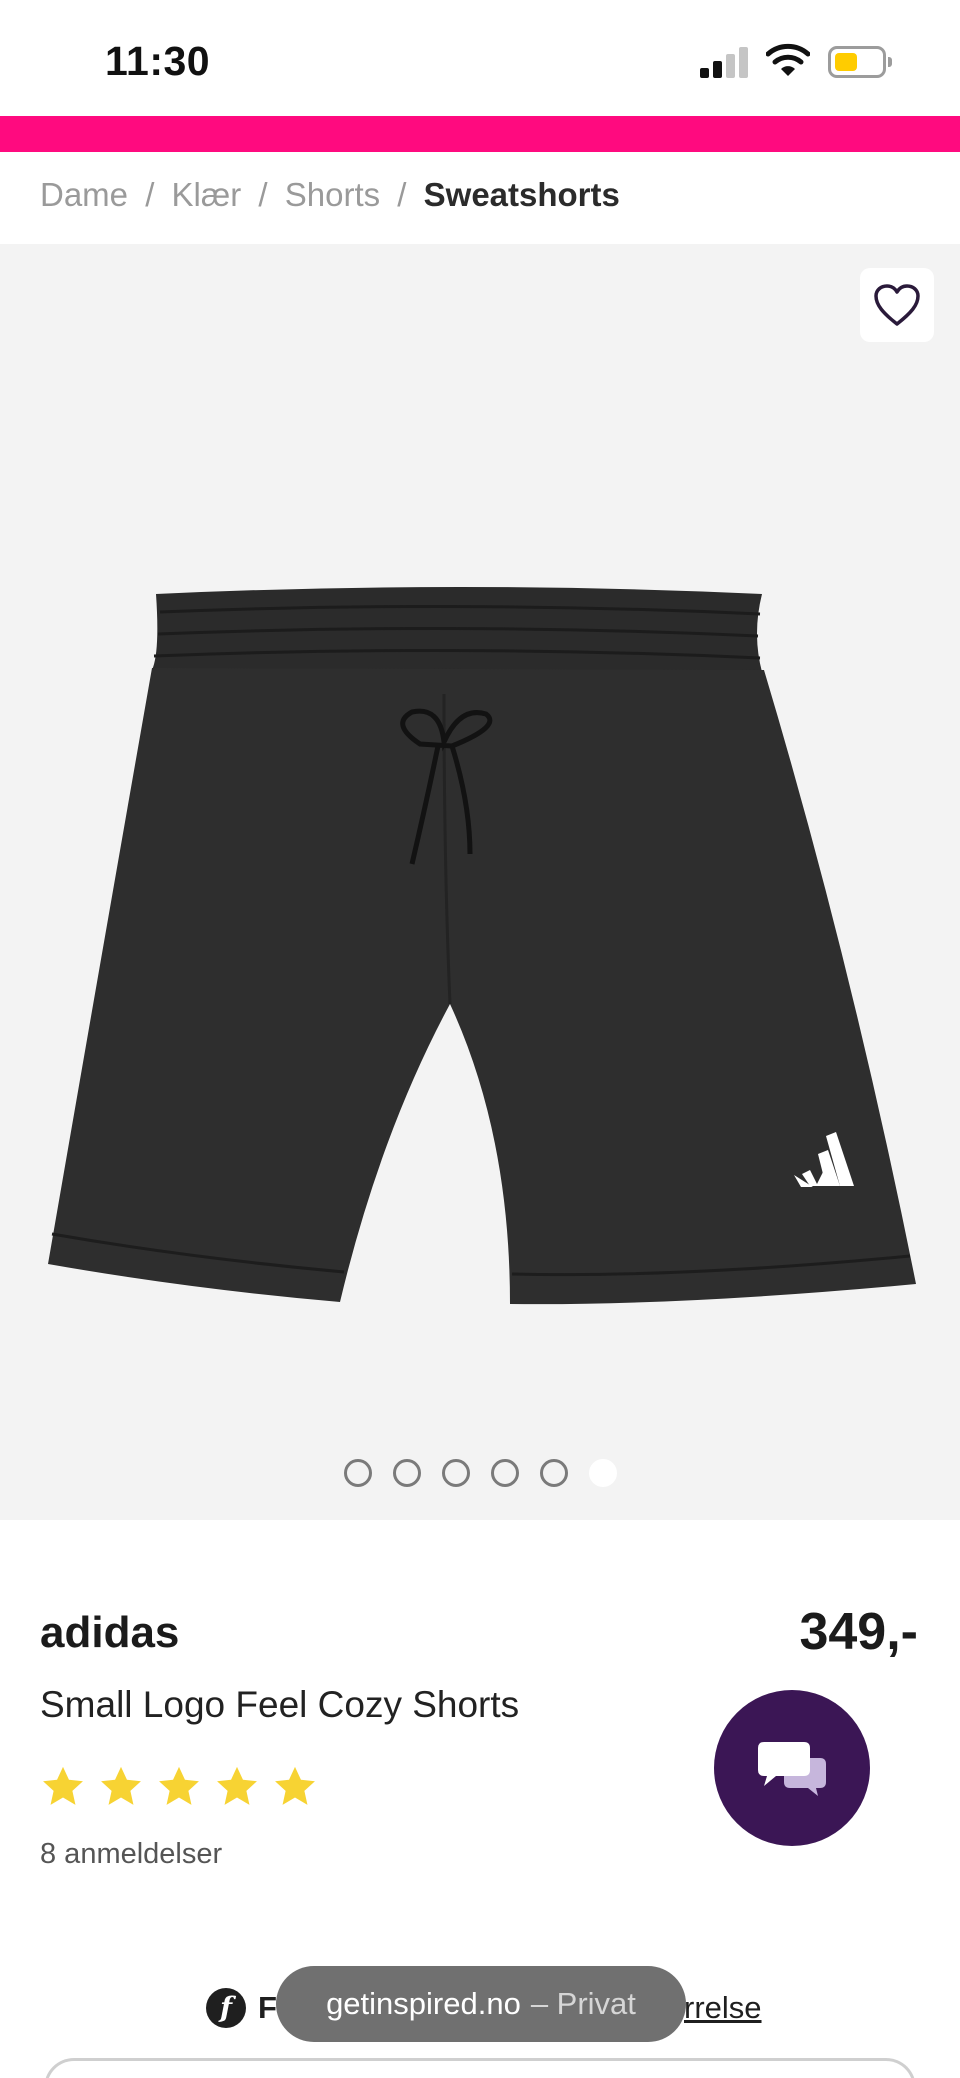 The width and height of the screenshot is (960, 2078). Describe the element at coordinates (84, 194) in the screenshot. I see `breadcrumb-item-dame: Dame` at that location.